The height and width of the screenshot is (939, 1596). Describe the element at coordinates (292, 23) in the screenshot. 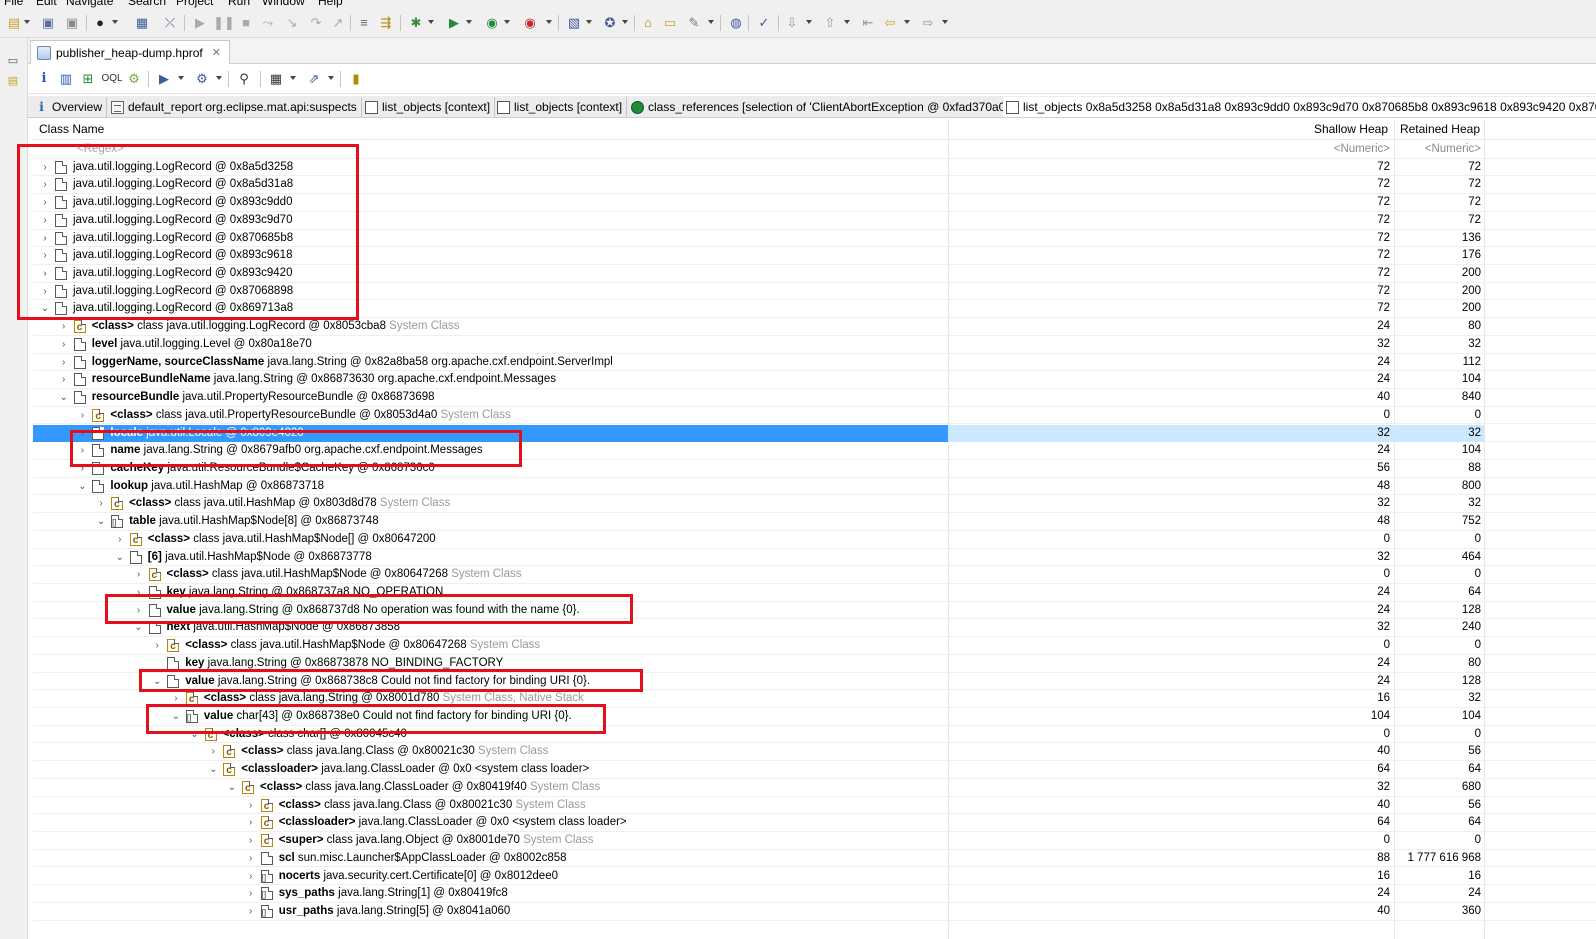

I see `step-into-icon: ↘` at that location.